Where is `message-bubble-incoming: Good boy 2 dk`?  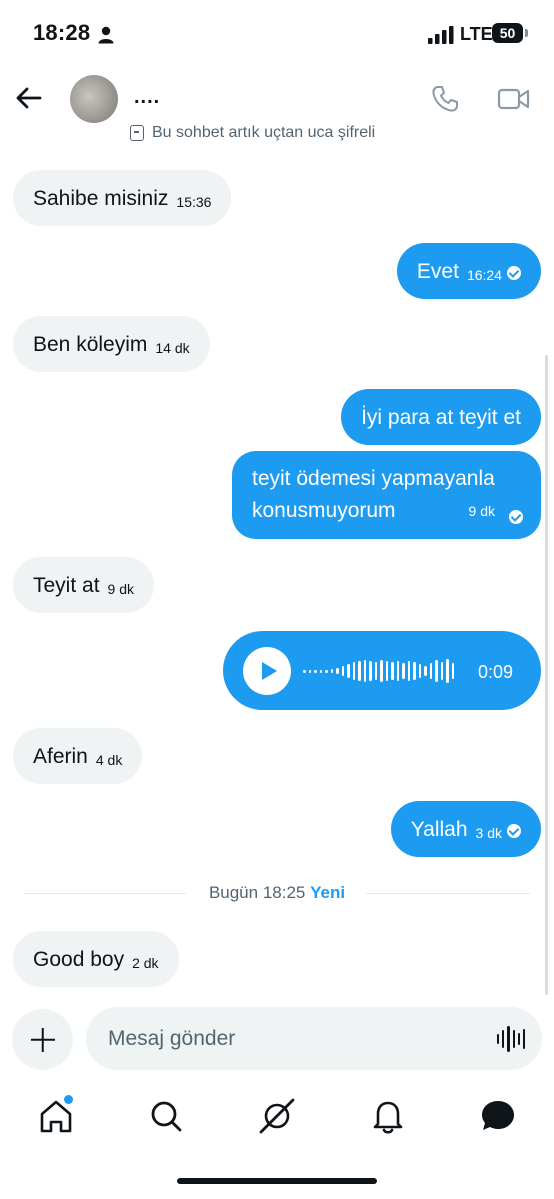 message-bubble-incoming: Good boy 2 dk is located at coordinates (96, 959).